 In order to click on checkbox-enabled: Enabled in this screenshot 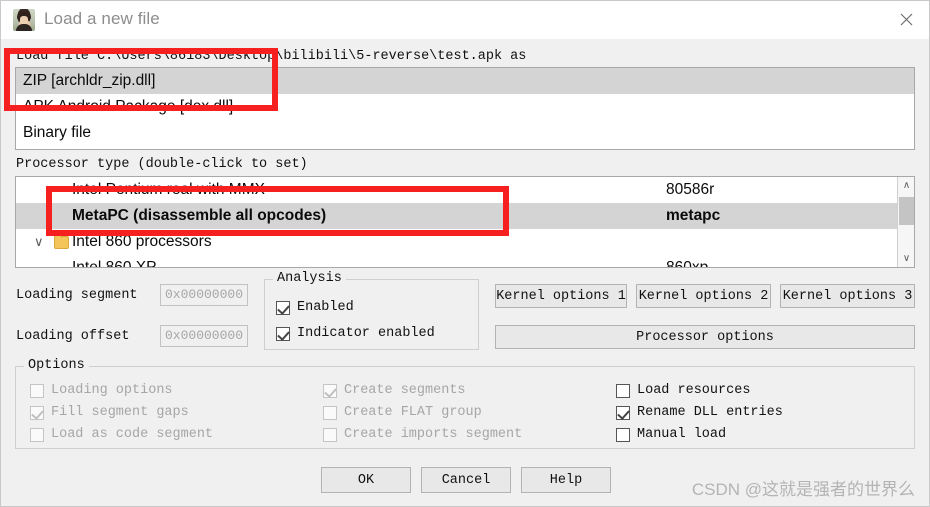, I will do `click(315, 307)`.